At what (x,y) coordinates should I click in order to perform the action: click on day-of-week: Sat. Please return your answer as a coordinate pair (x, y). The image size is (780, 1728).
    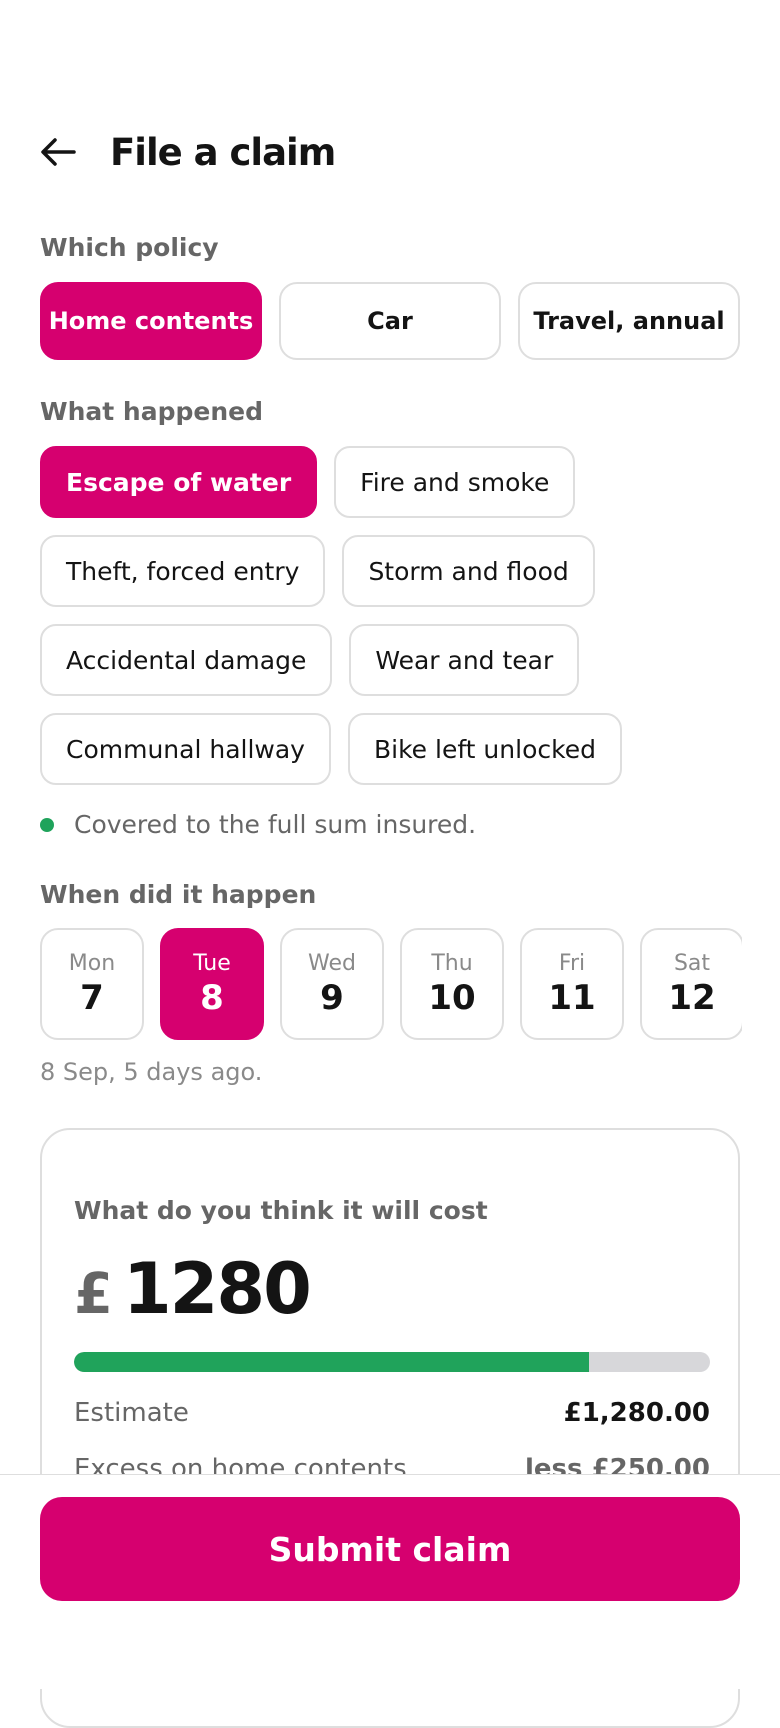
    Looking at the image, I should click on (692, 963).